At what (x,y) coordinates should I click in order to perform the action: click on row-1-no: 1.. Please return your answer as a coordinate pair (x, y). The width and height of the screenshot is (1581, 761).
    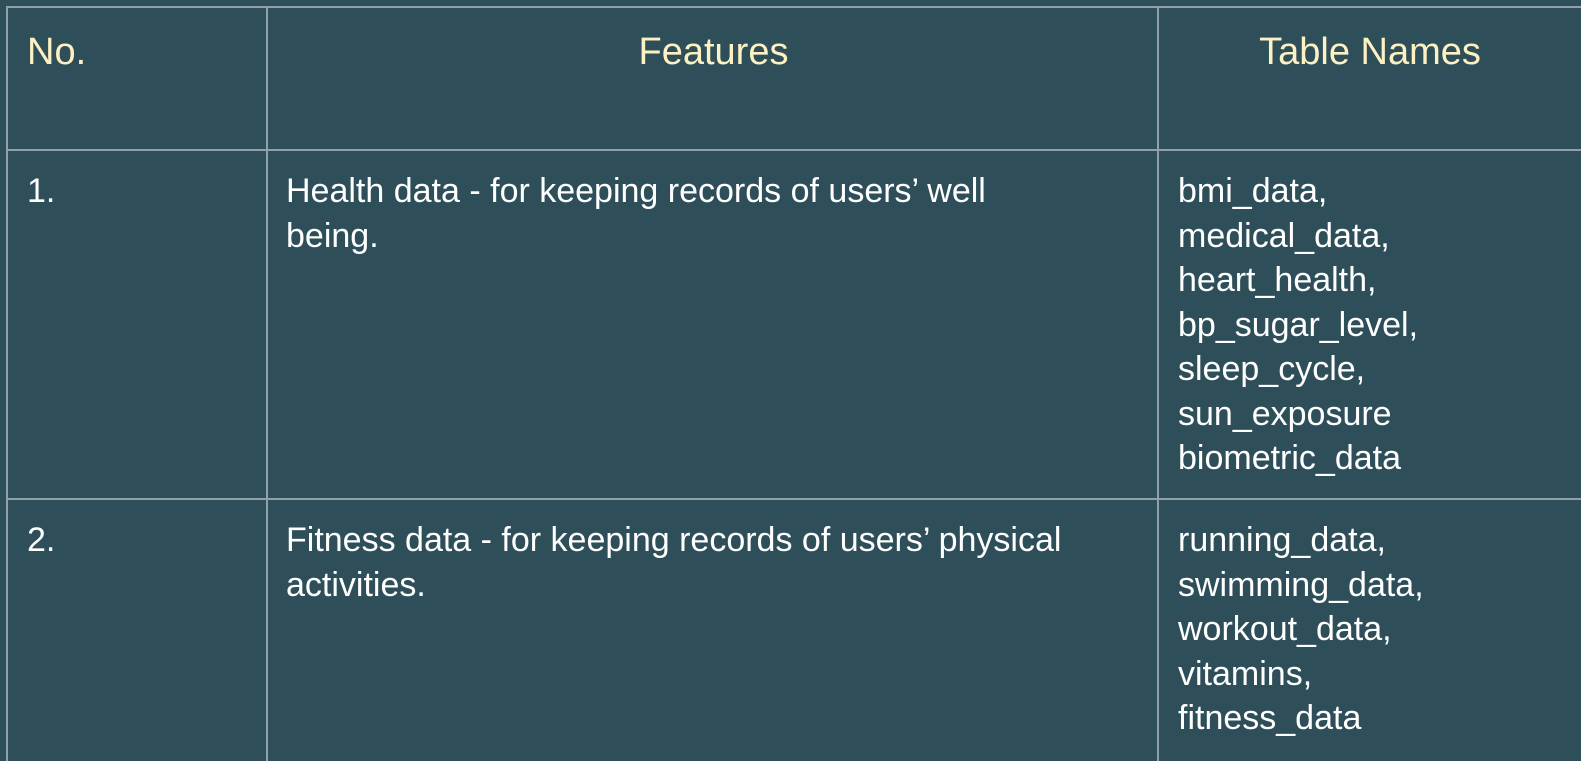
    Looking at the image, I should click on (41, 191).